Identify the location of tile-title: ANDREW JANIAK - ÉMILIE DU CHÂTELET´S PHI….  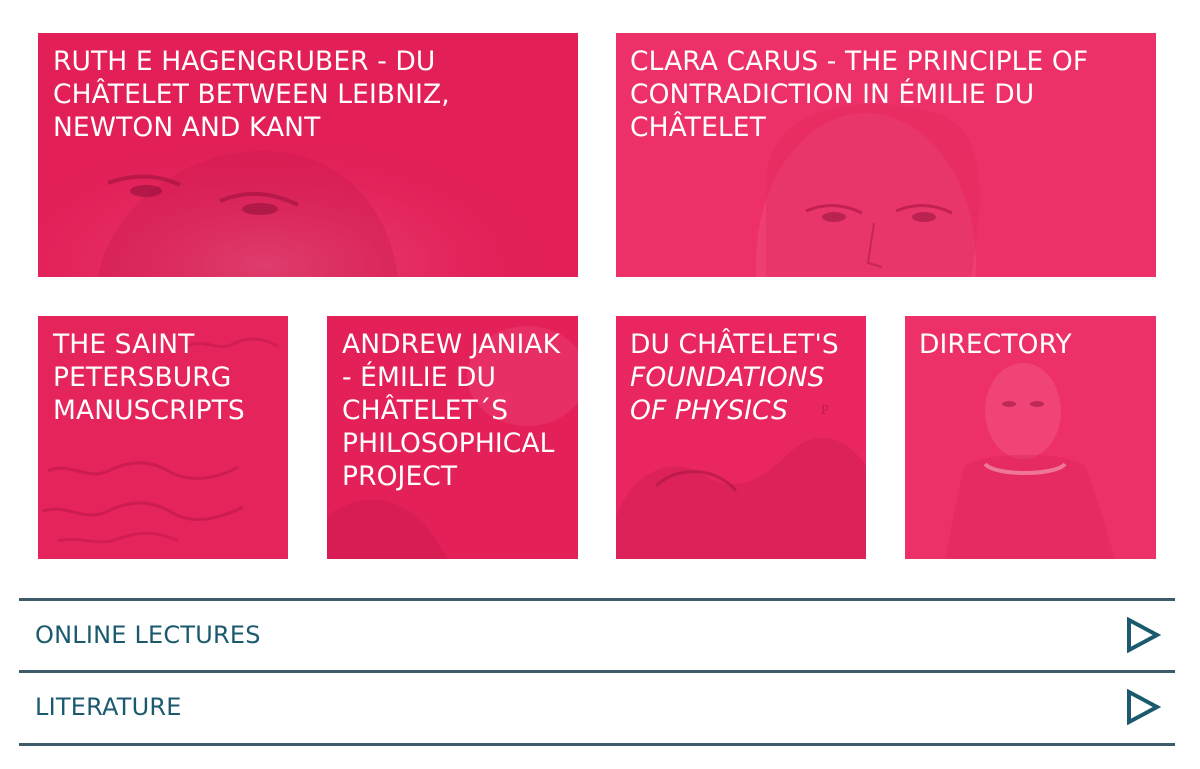
(451, 410).